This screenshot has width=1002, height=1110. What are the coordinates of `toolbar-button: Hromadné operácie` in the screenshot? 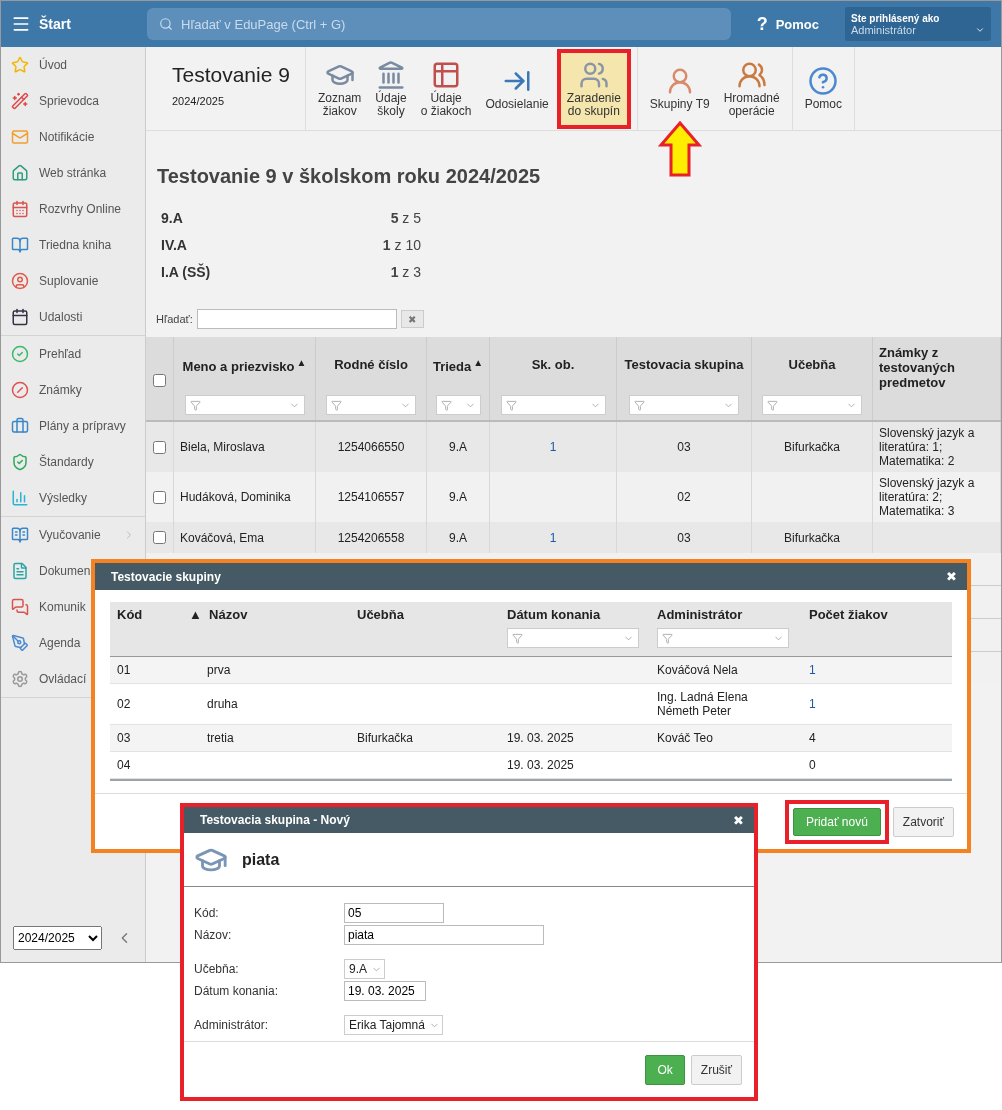 It's located at (751, 88).